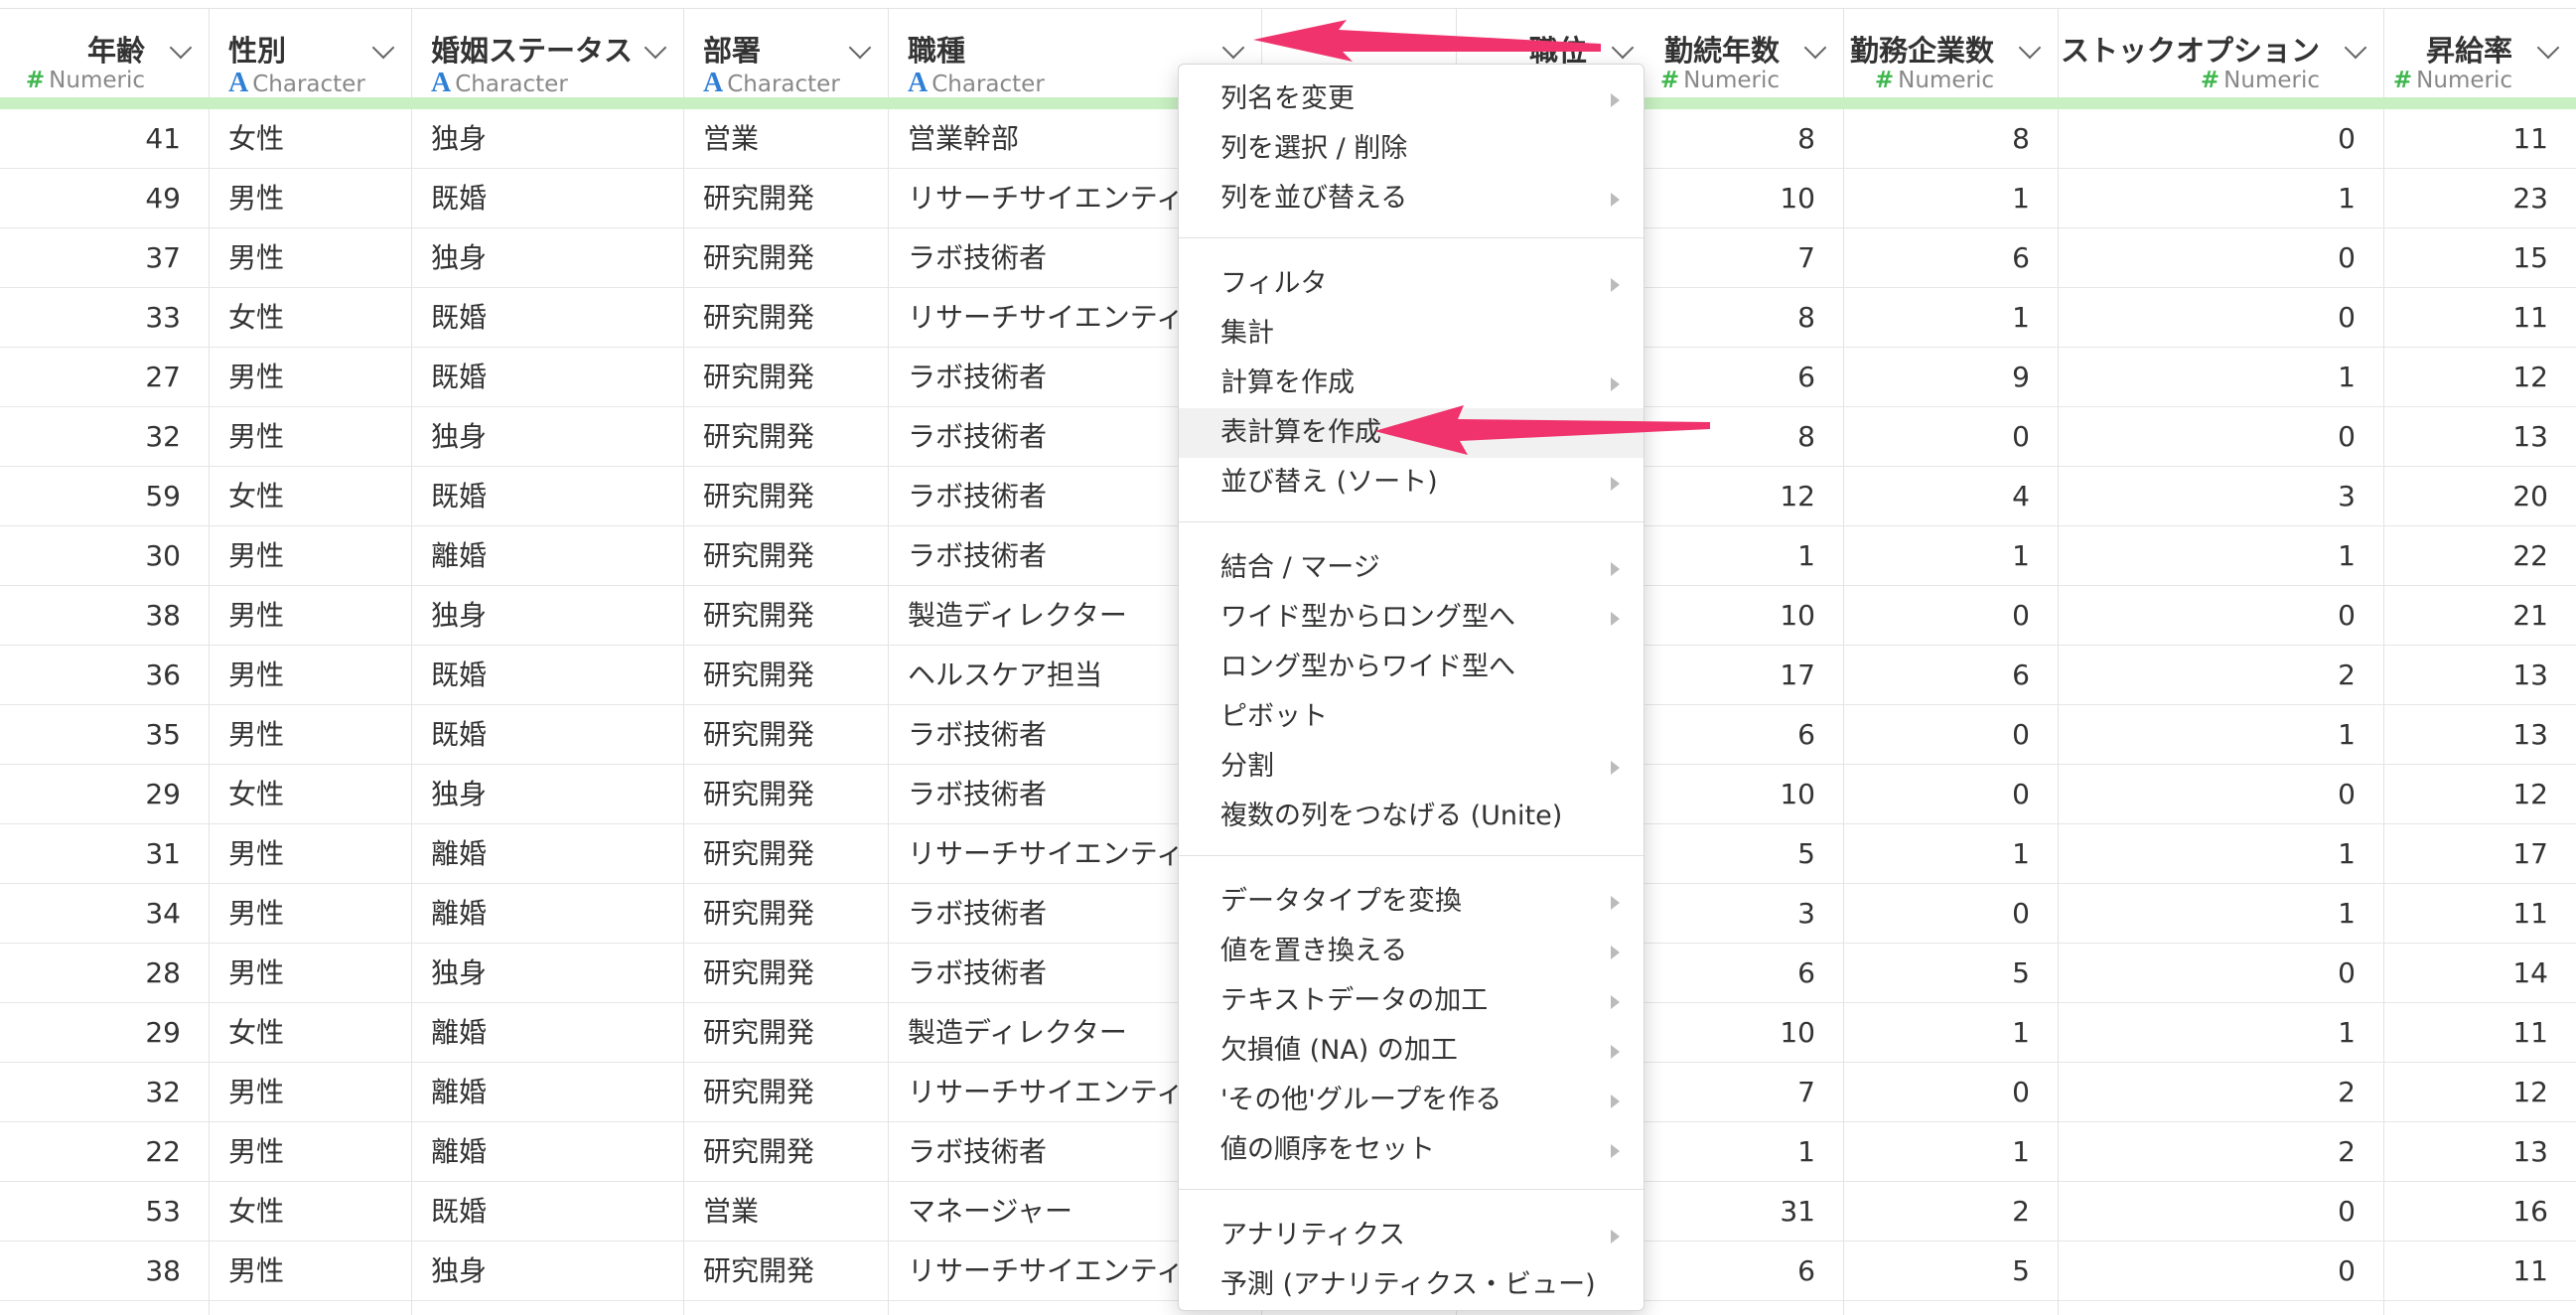 This screenshot has width=2576, height=1315. What do you see at coordinates (90, 198) in the screenshot?
I see `table-cell: 49` at bounding box center [90, 198].